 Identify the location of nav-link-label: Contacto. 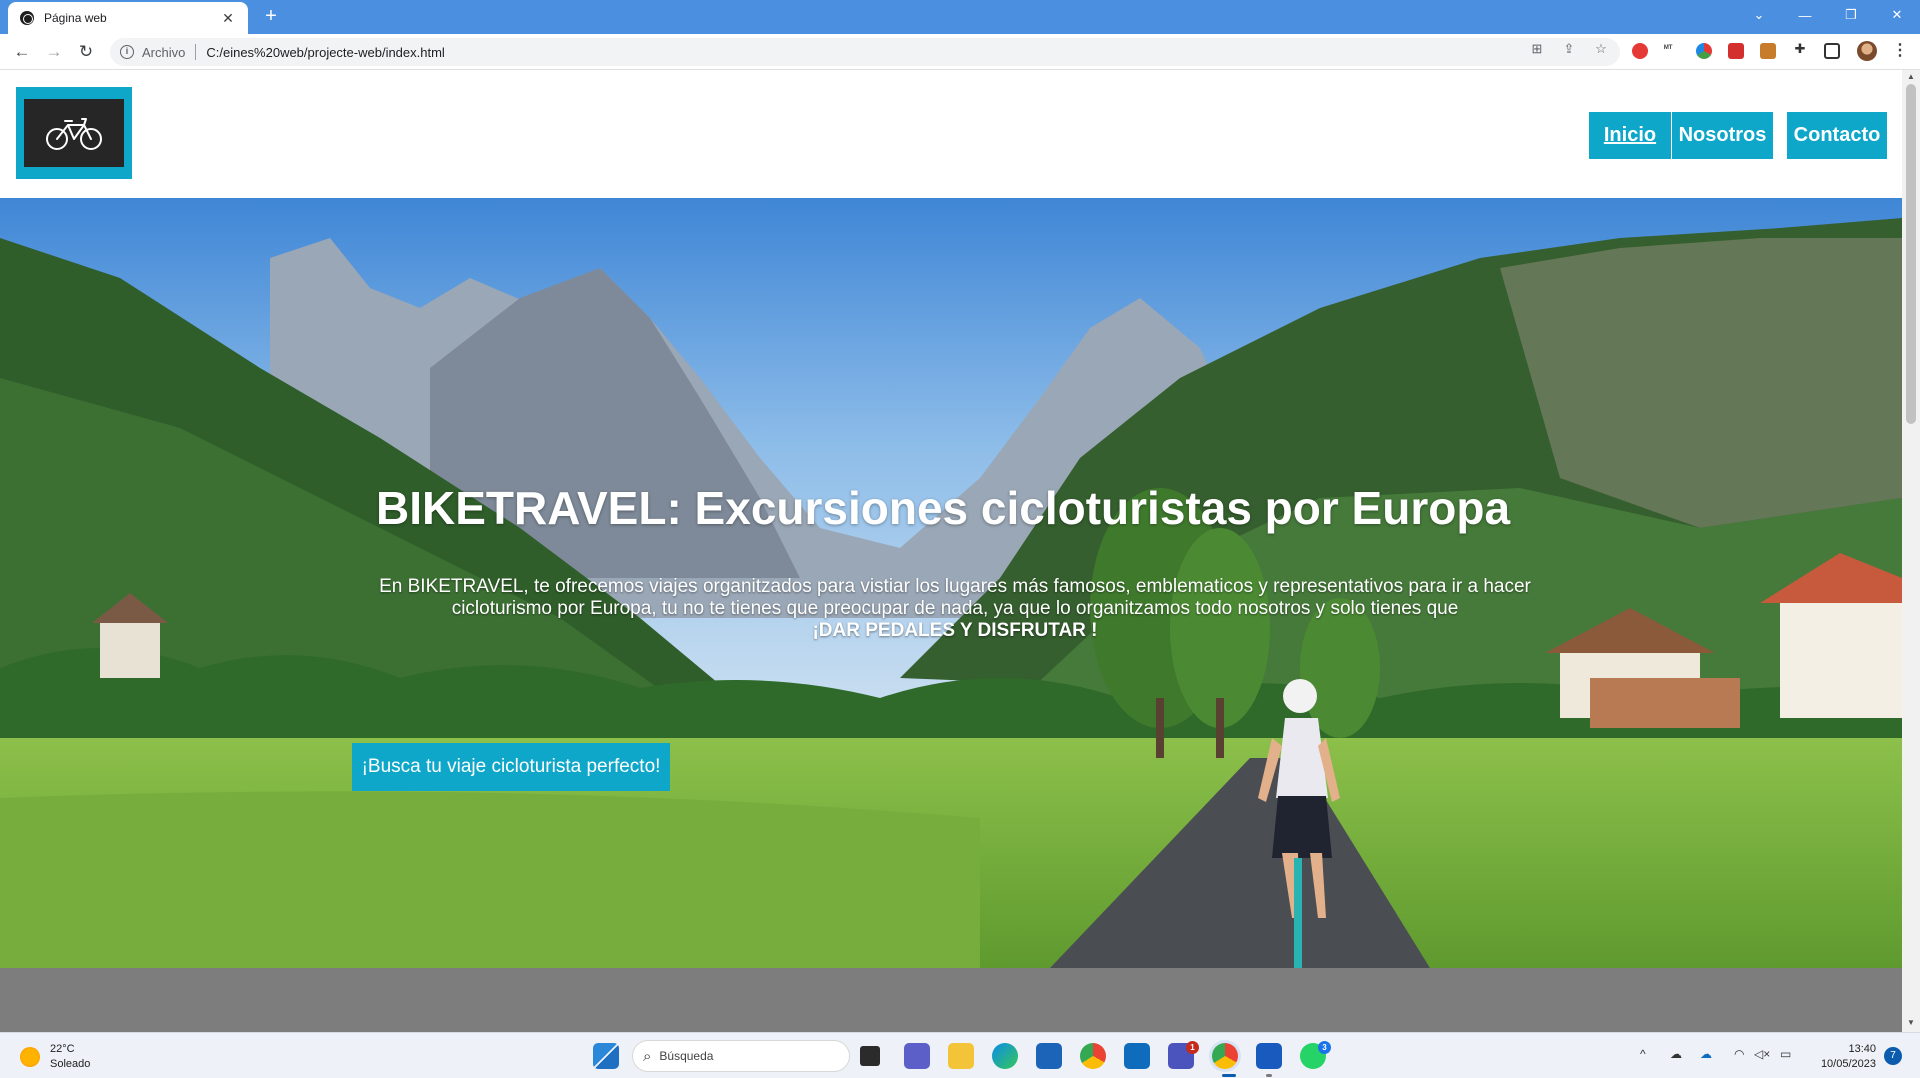
(1837, 135).